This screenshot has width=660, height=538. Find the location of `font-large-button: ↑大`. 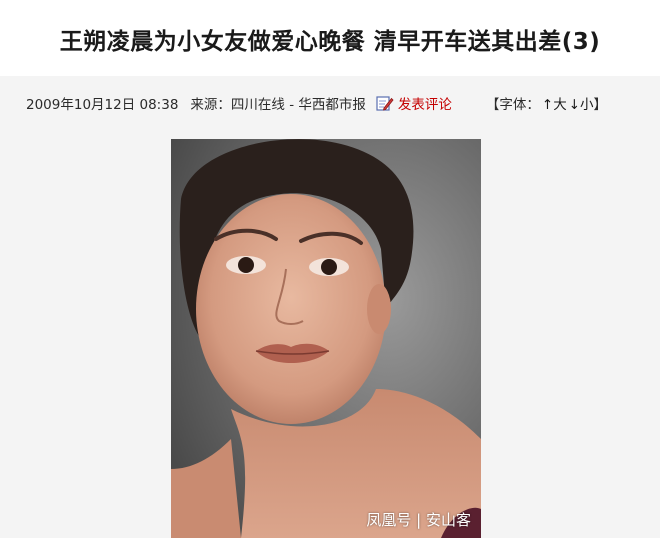

font-large-button: ↑大 is located at coordinates (554, 103).